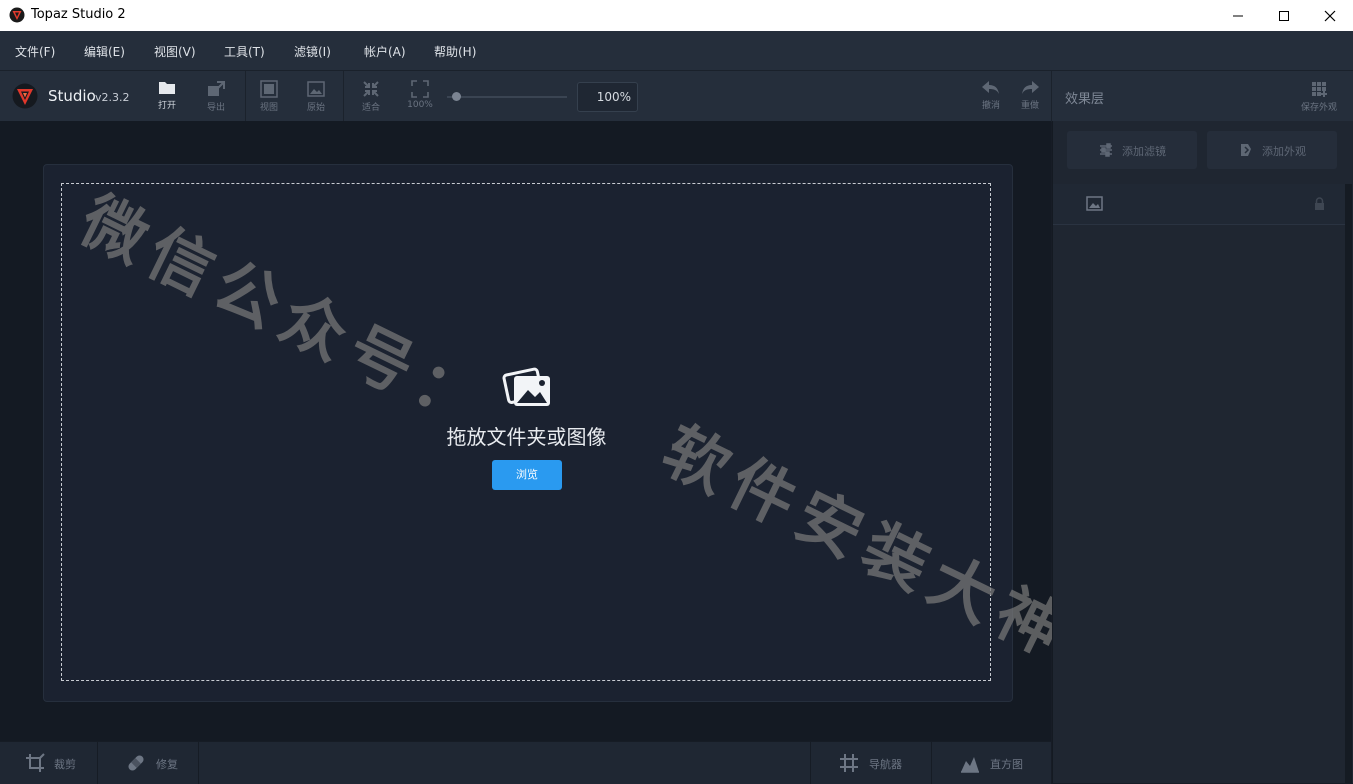 This screenshot has height=784, width=1353. Describe the element at coordinates (78, 14) in the screenshot. I see `window-title: Topaz Studio 2` at that location.